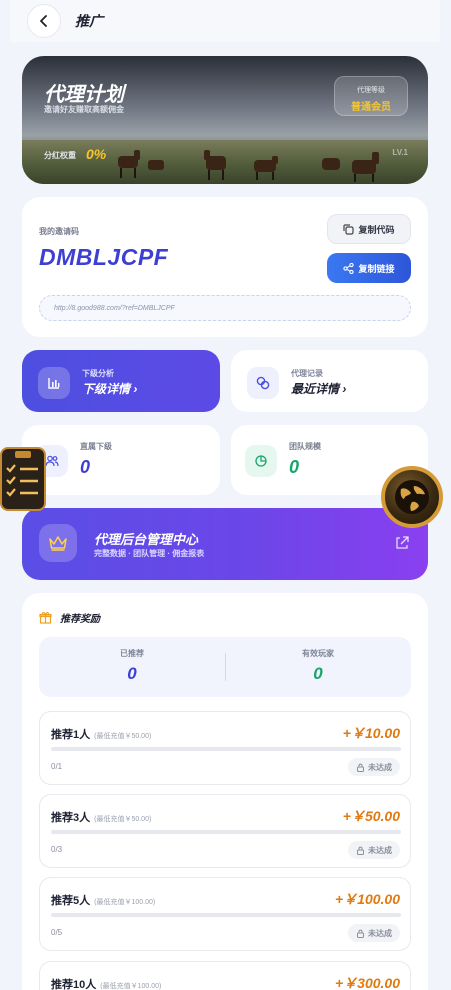 The width and height of the screenshot is (451, 990). Describe the element at coordinates (96, 154) in the screenshot. I see `dividend-weight-value: 0%` at that location.